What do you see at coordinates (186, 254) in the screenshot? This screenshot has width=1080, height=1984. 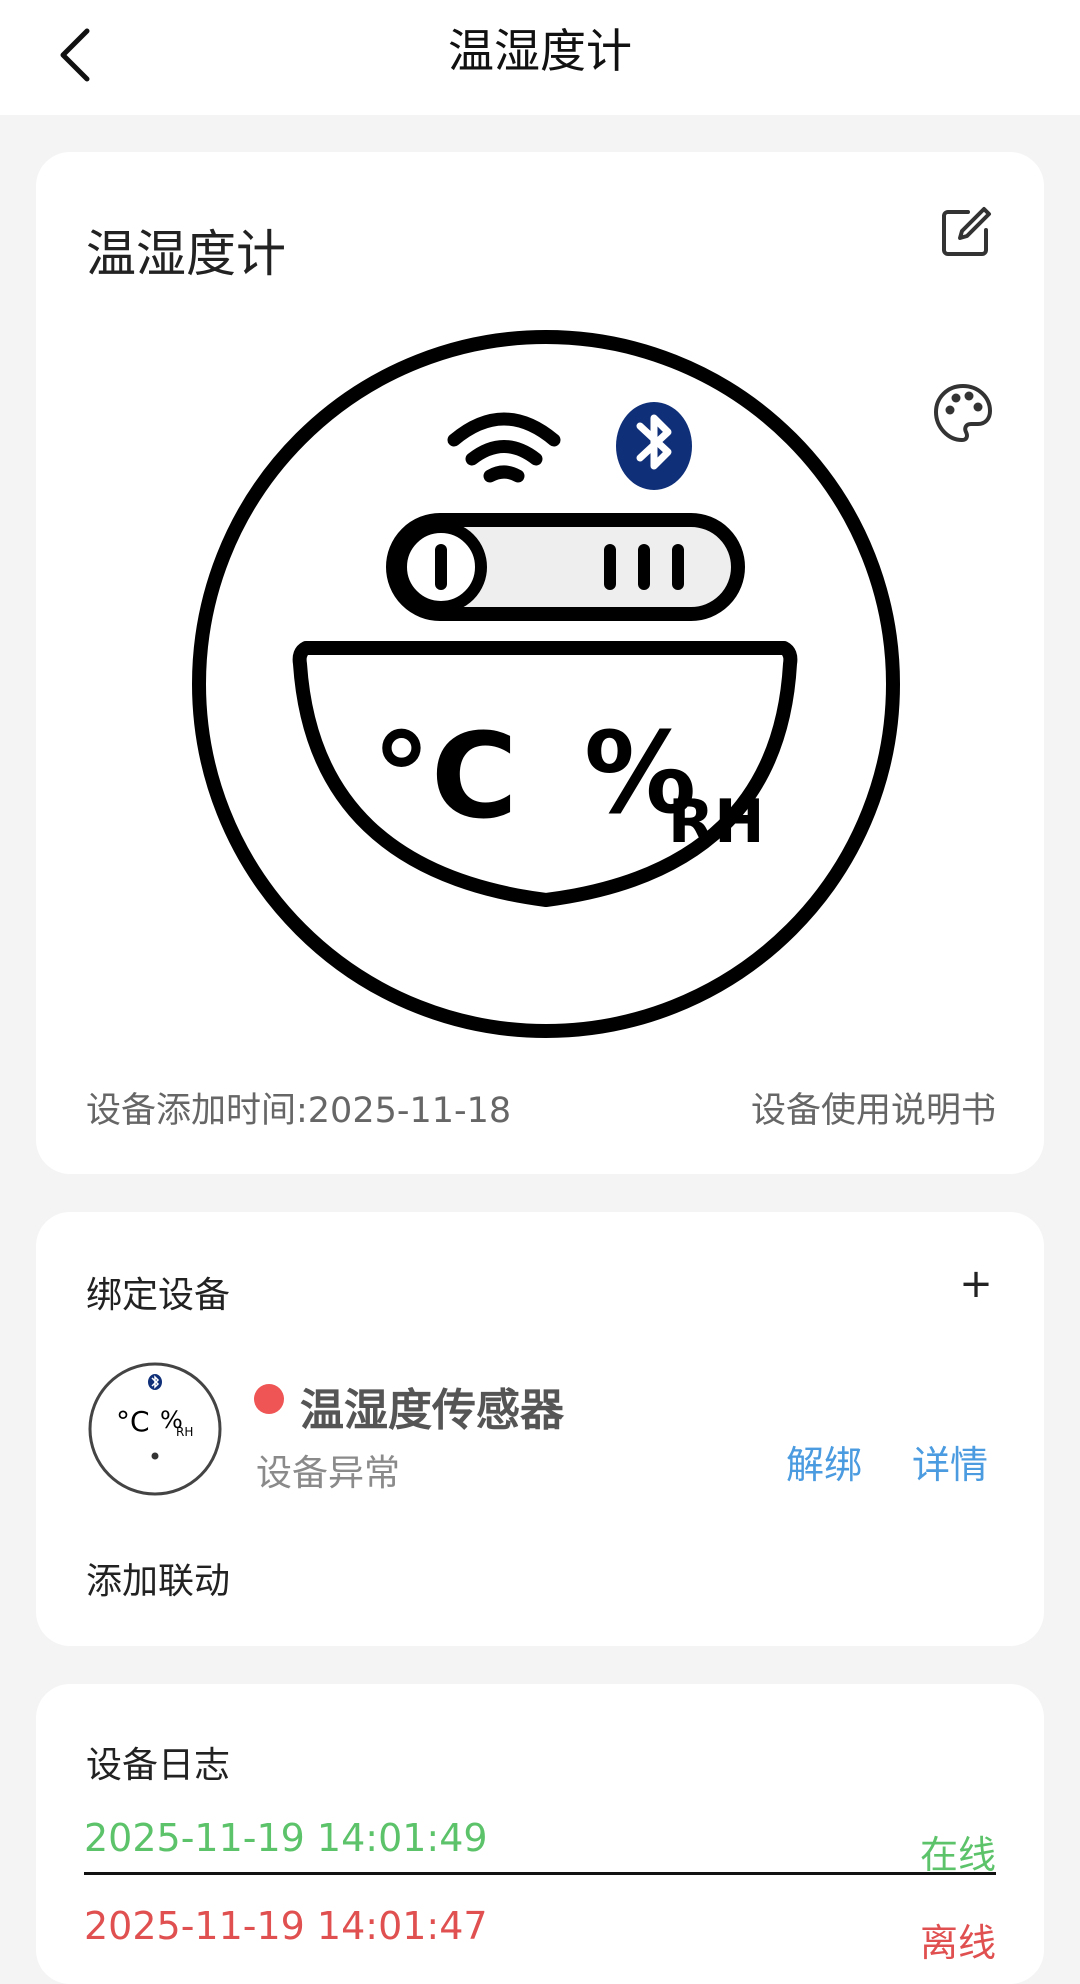 I see `device-title: 温湿度计` at bounding box center [186, 254].